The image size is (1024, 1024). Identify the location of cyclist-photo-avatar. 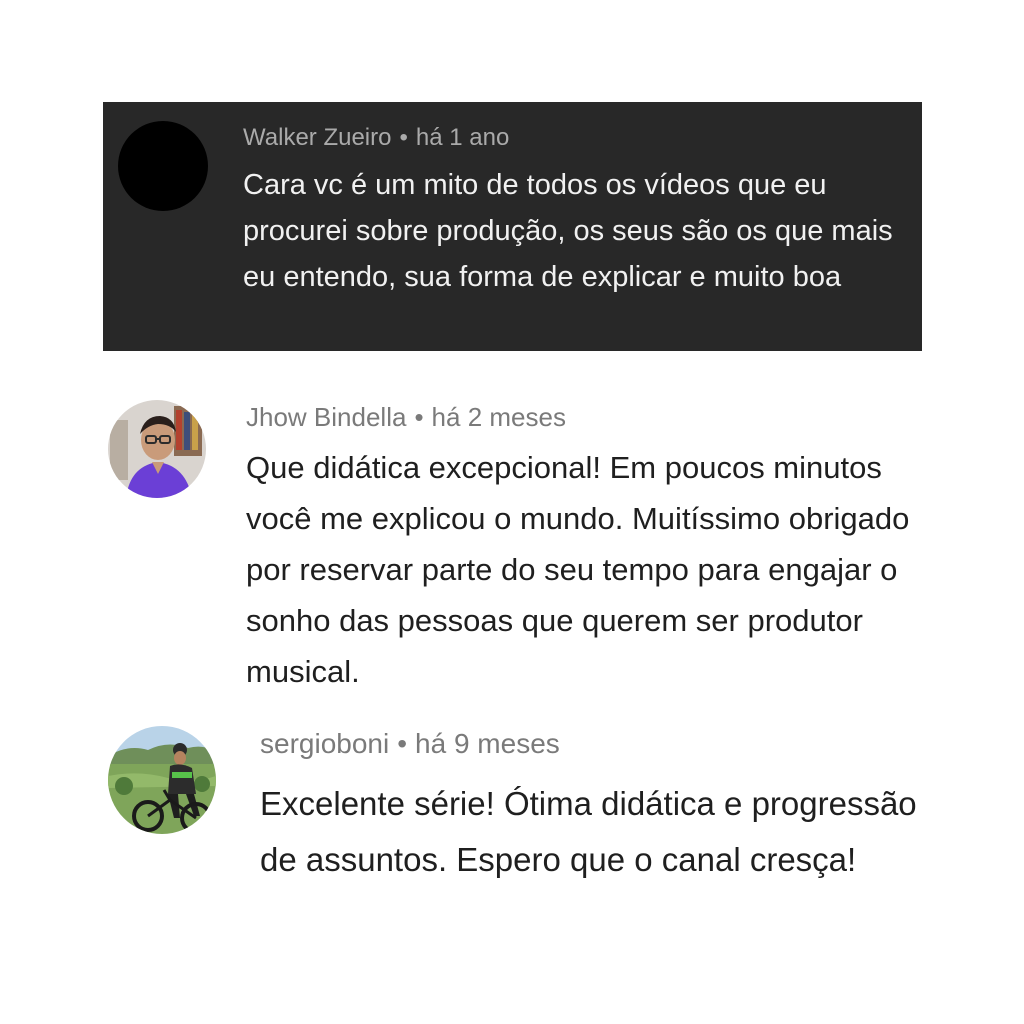
(162, 780).